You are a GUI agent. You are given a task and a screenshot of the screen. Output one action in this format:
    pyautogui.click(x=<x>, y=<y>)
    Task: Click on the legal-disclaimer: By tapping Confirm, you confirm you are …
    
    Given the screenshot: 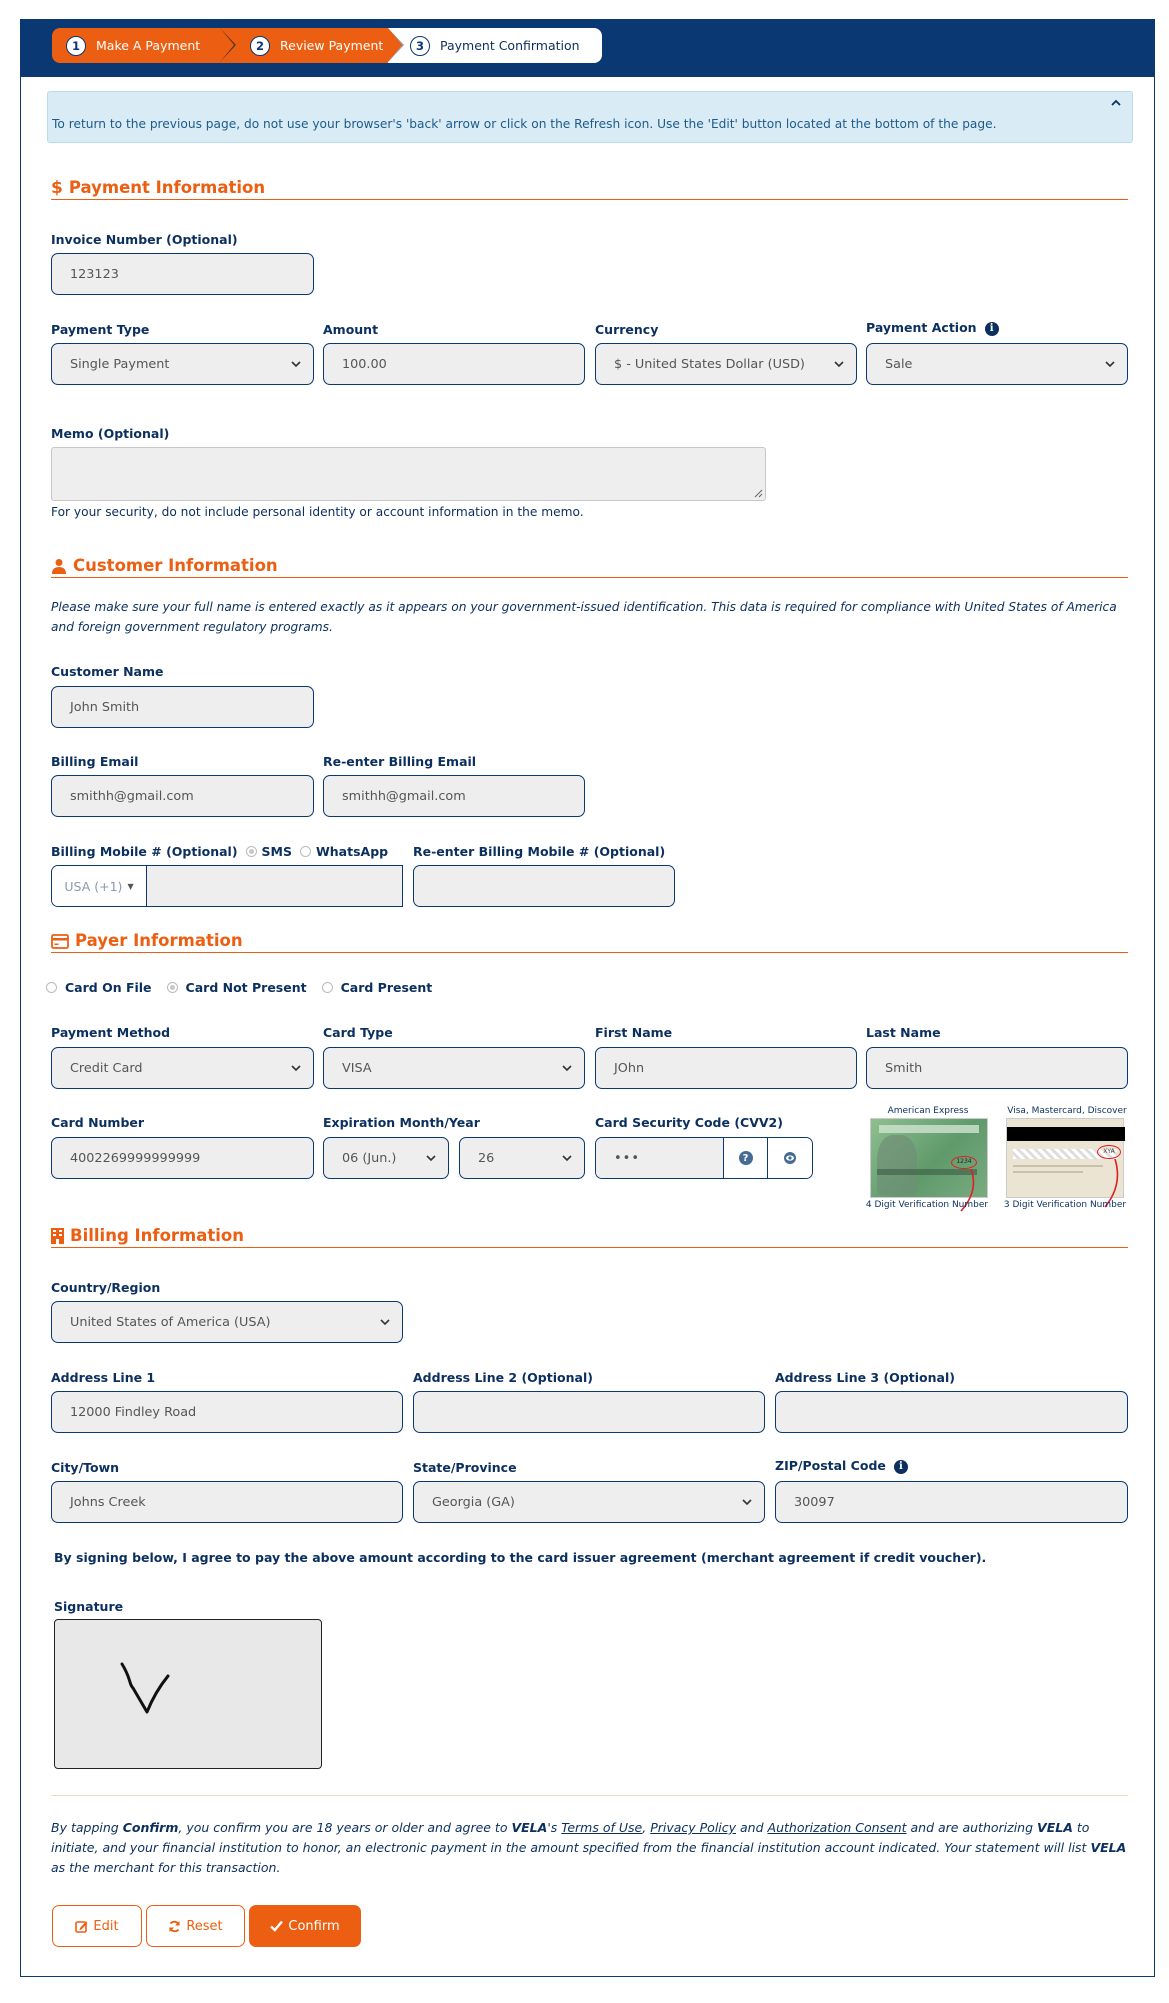 What is the action you would take?
    pyautogui.click(x=589, y=1847)
    